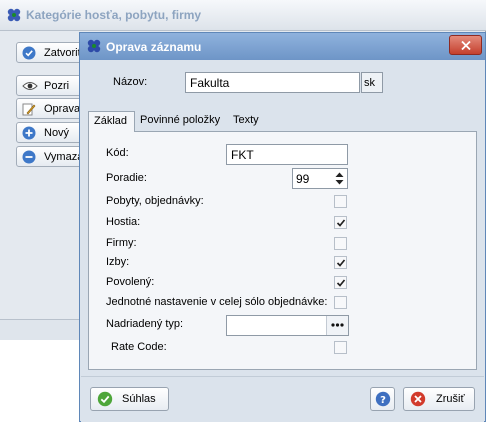  Describe the element at coordinates (139, 399) in the screenshot. I see `confirm-label: Súhlas` at that location.